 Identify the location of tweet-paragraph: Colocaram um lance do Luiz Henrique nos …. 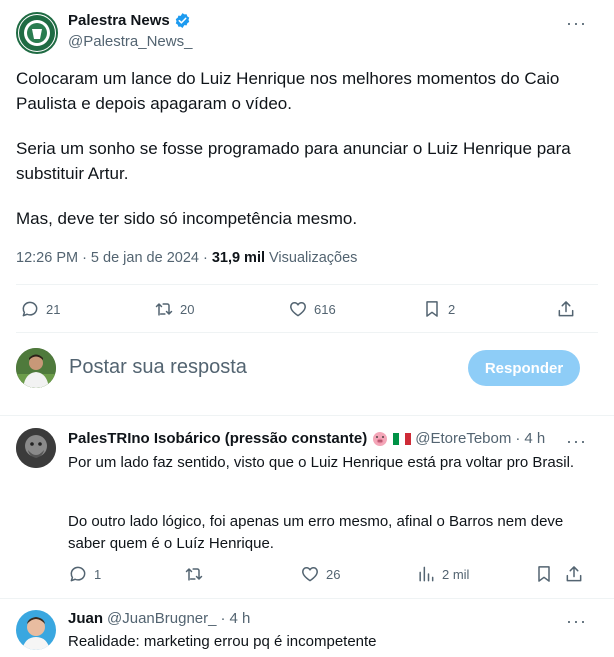
(288, 91).